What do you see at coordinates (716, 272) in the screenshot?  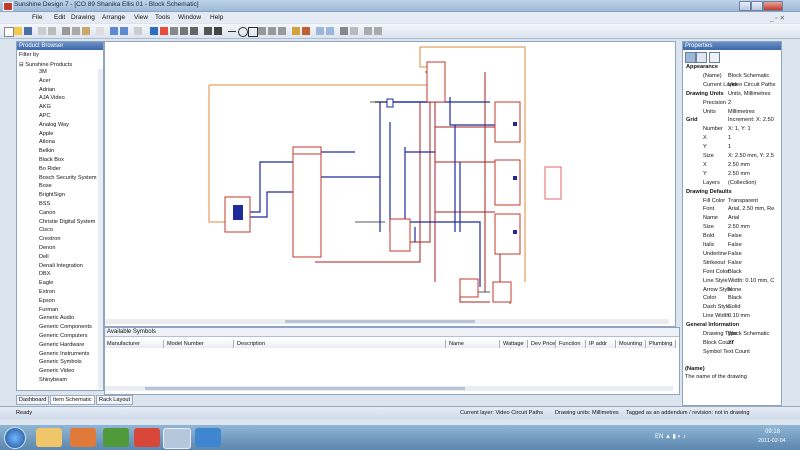 I see `property-label: Font Color` at bounding box center [716, 272].